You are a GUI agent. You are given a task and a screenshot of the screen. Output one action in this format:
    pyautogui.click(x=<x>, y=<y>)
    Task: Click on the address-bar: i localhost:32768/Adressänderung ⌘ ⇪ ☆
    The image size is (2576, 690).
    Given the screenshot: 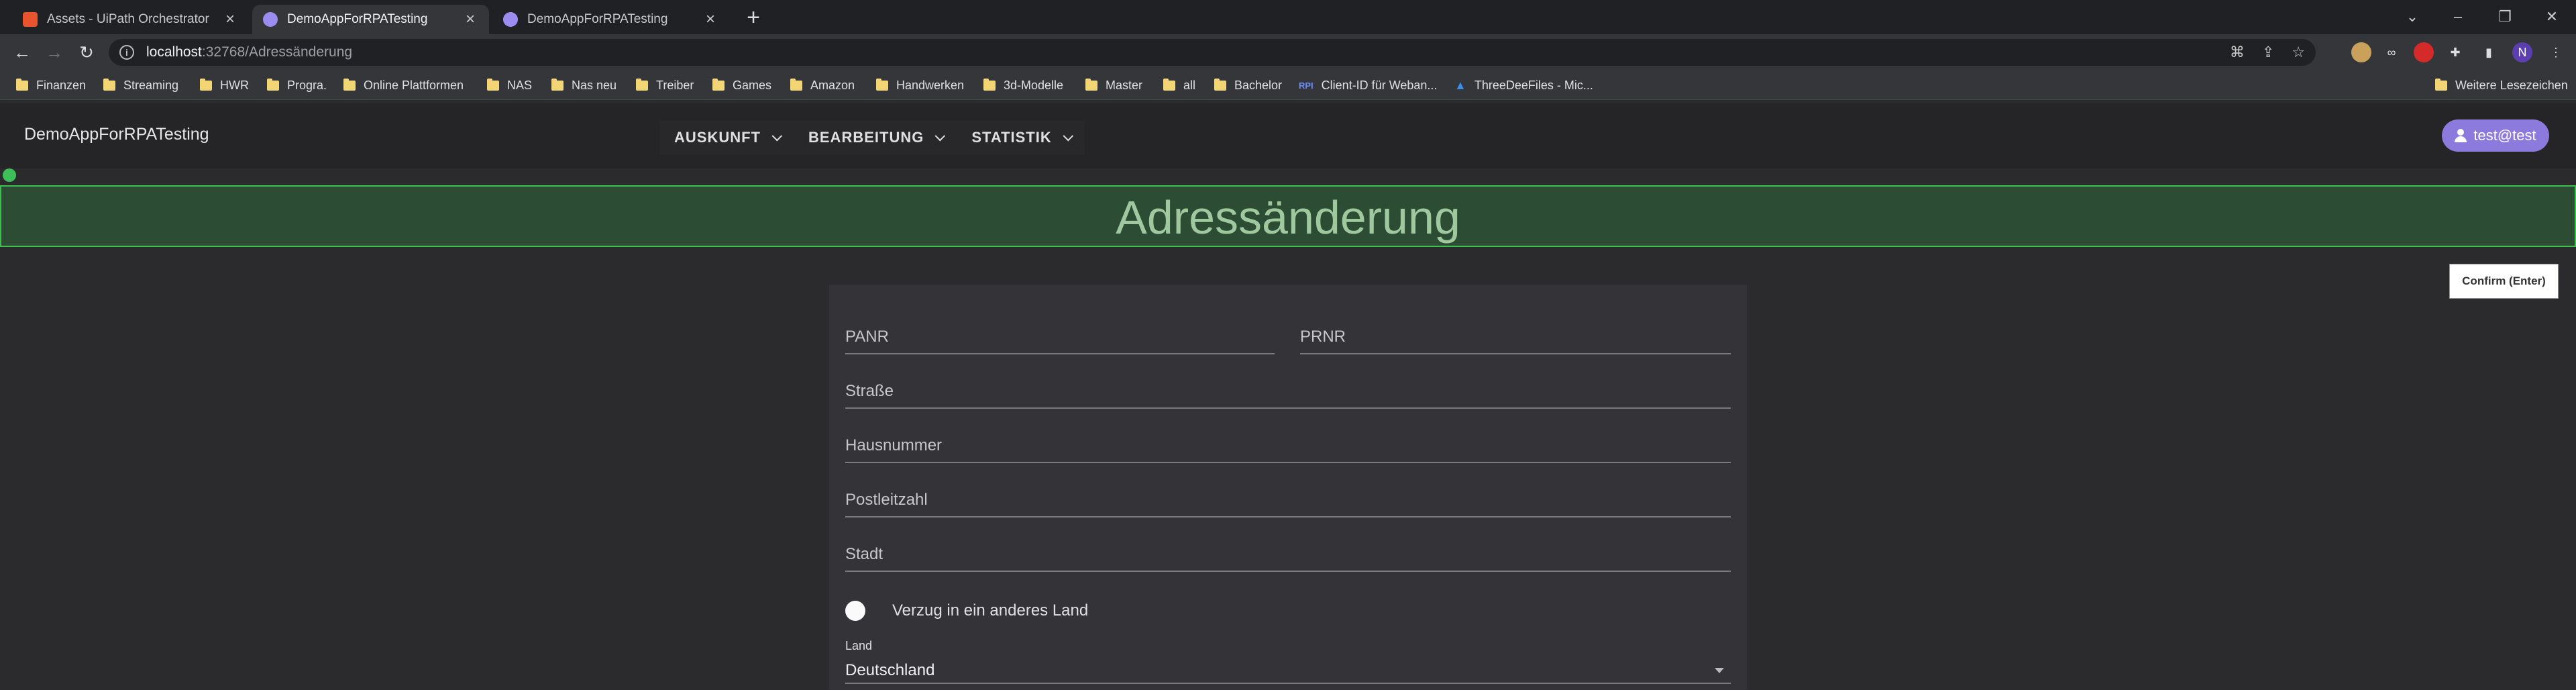 What is the action you would take?
    pyautogui.click(x=1212, y=52)
    